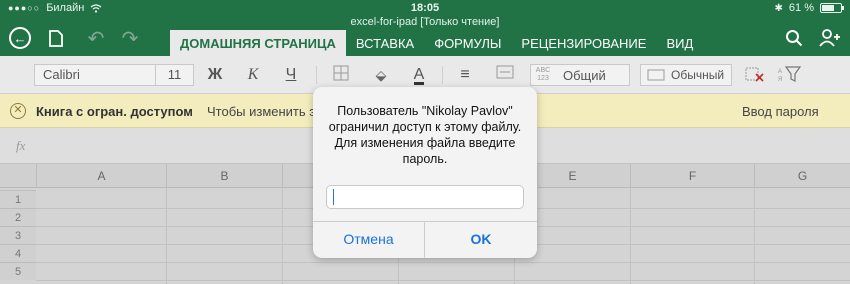 The height and width of the screenshot is (284, 850). Describe the element at coordinates (174, 75) in the screenshot. I see `font-size: 11` at that location.